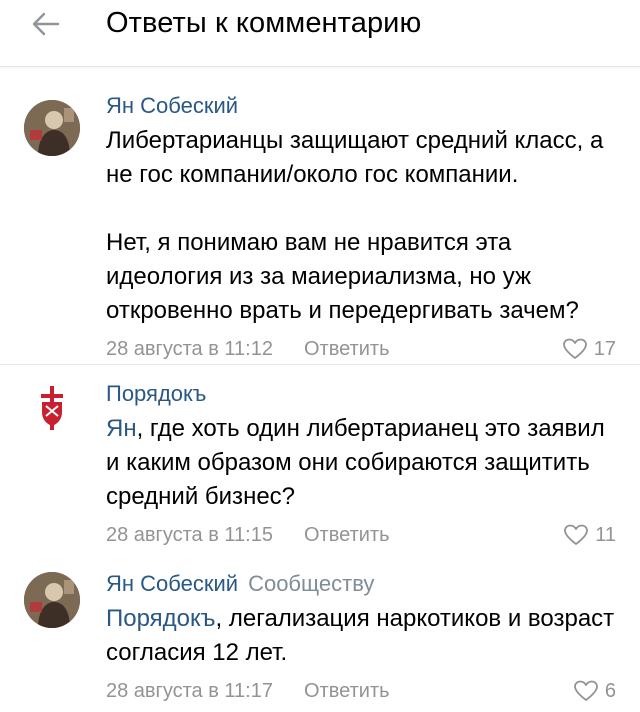  Describe the element at coordinates (311, 583) in the screenshot. I see `reply-target: Сообществу` at that location.